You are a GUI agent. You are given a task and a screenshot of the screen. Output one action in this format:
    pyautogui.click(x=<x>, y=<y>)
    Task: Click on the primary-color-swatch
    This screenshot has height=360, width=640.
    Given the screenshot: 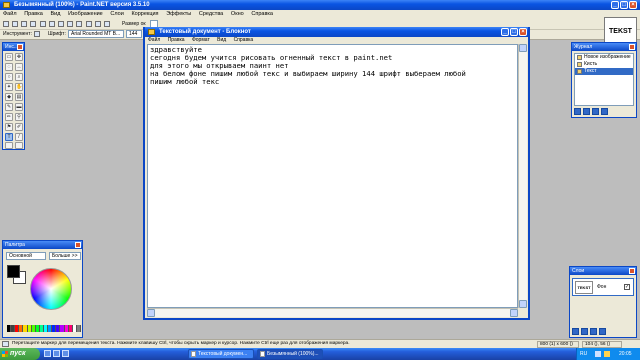 What is the action you would take?
    pyautogui.click(x=13, y=271)
    